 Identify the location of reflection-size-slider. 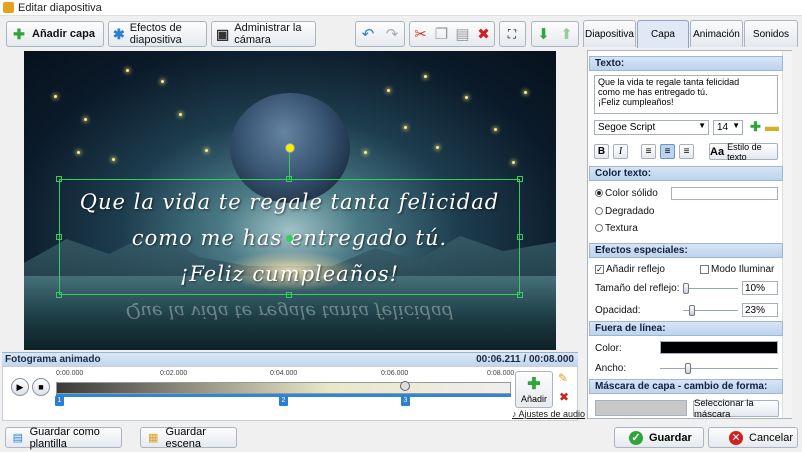
(710, 288).